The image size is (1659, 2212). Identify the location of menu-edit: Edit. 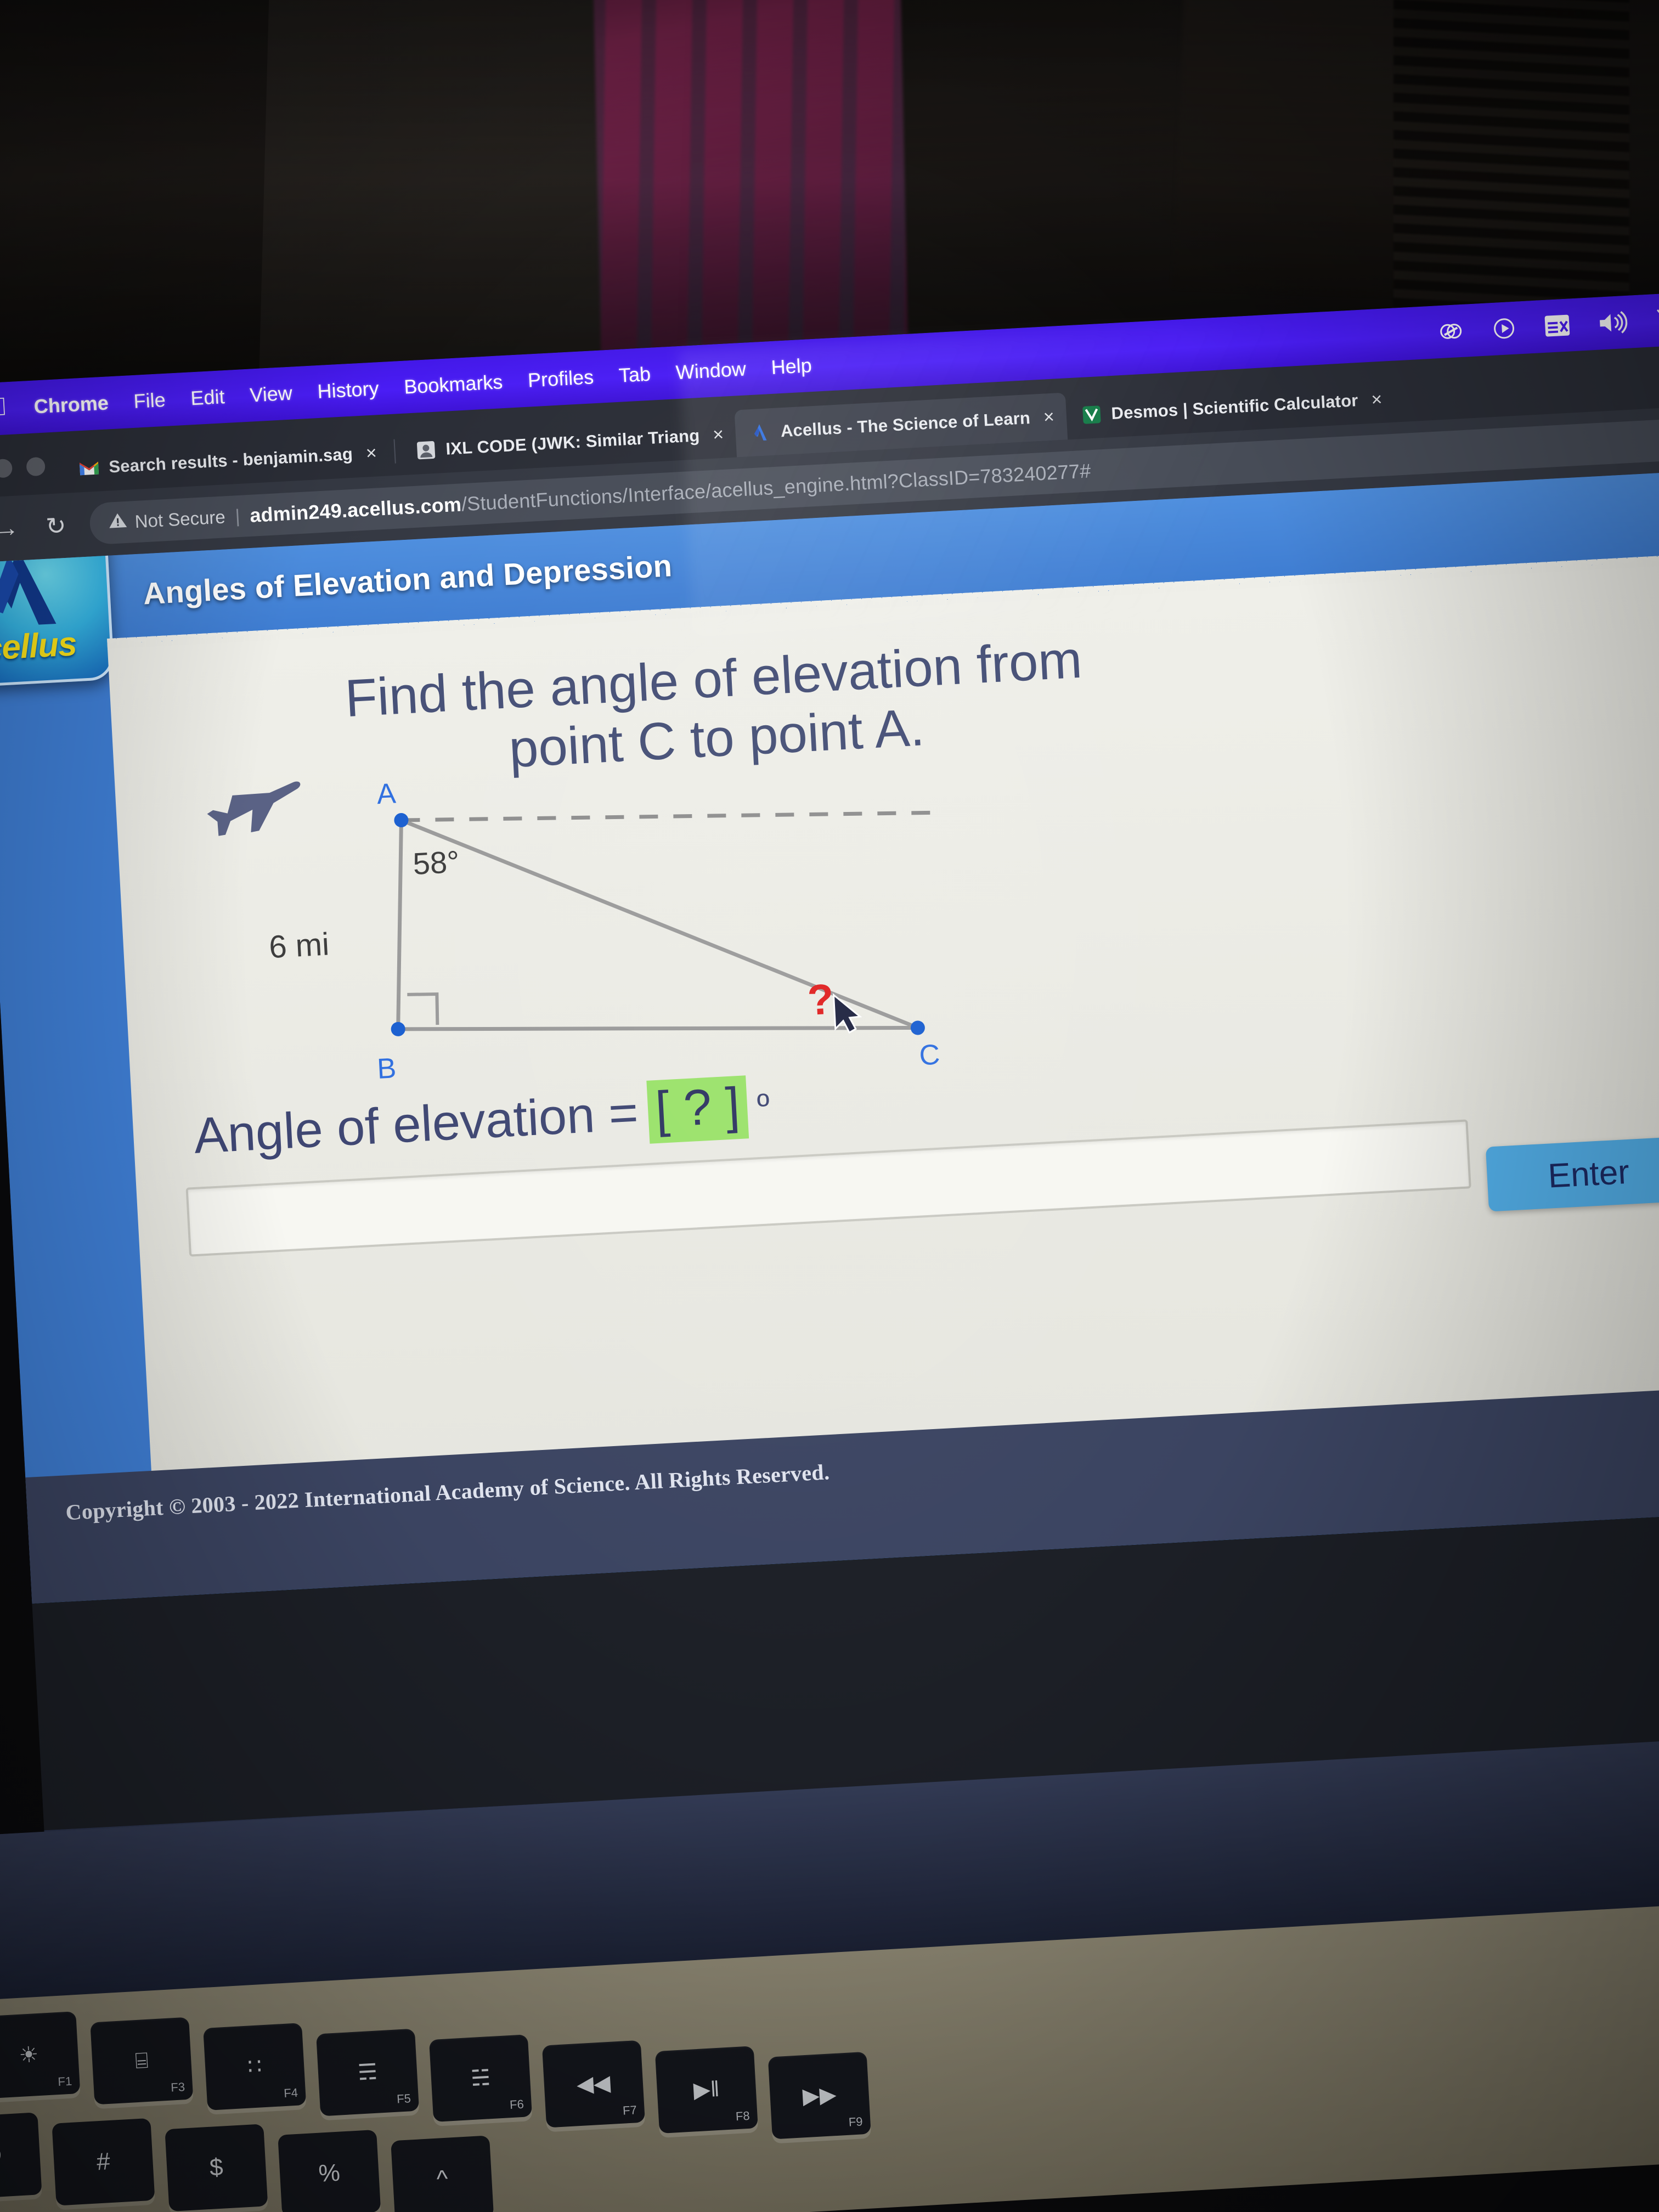
(207, 398).